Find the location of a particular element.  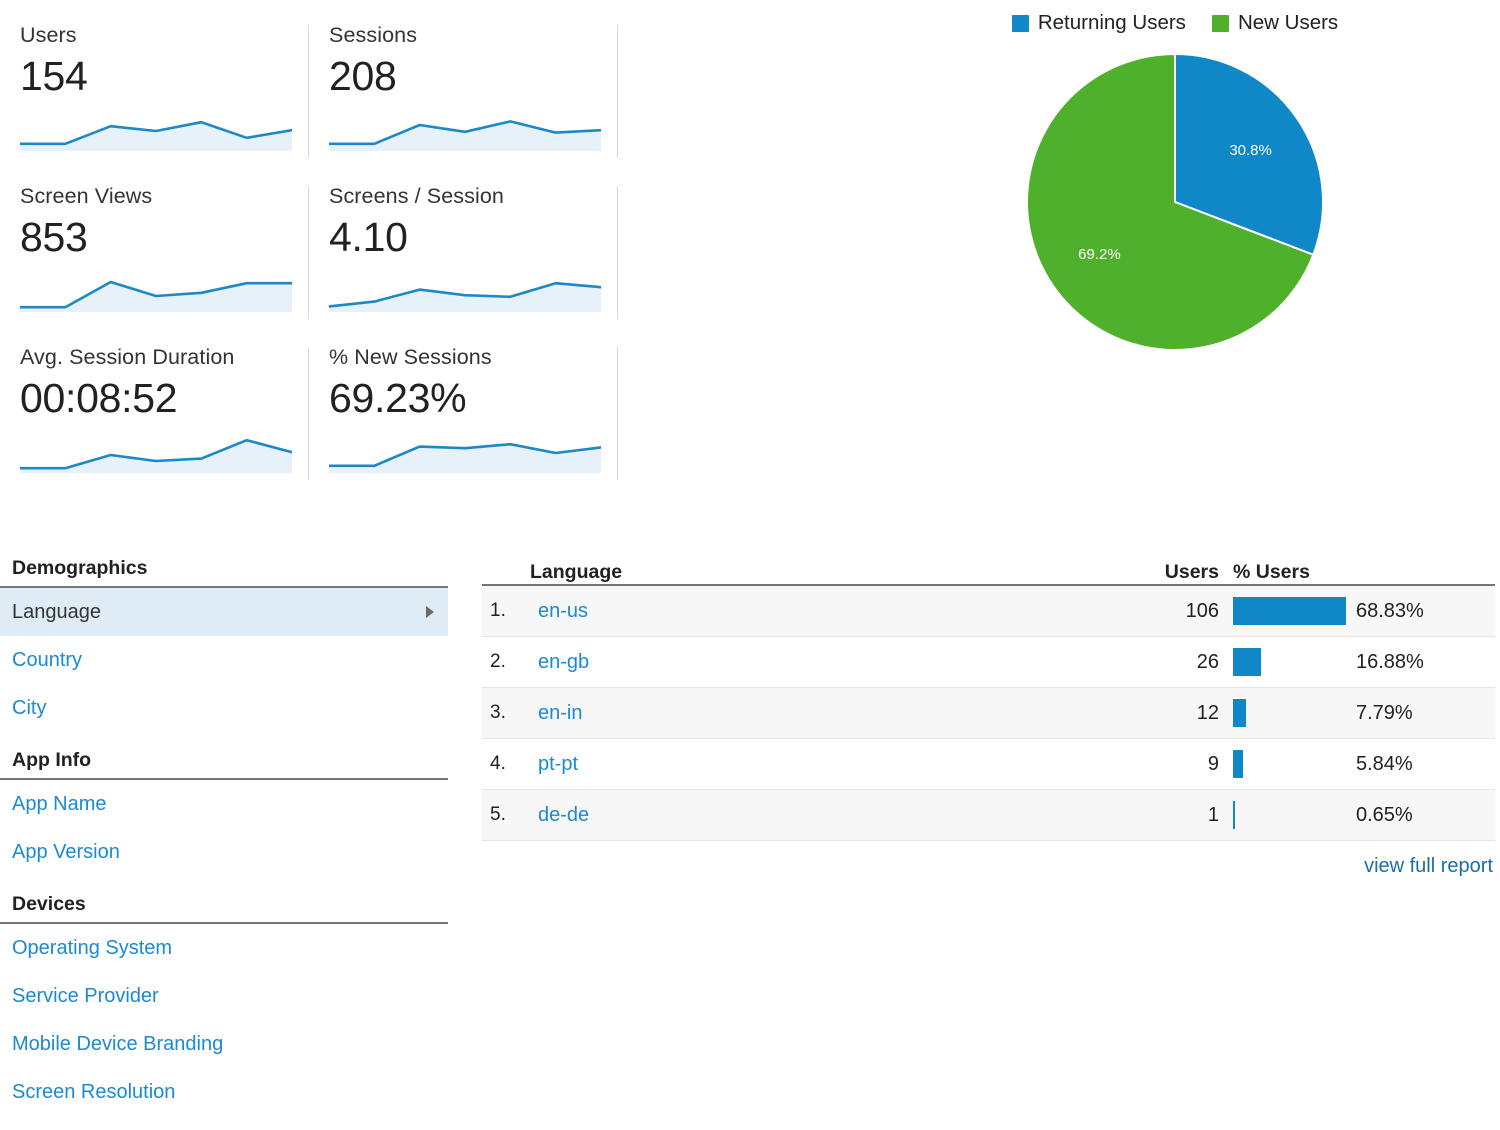

sidebar-item-label: Country is located at coordinates (47, 660).